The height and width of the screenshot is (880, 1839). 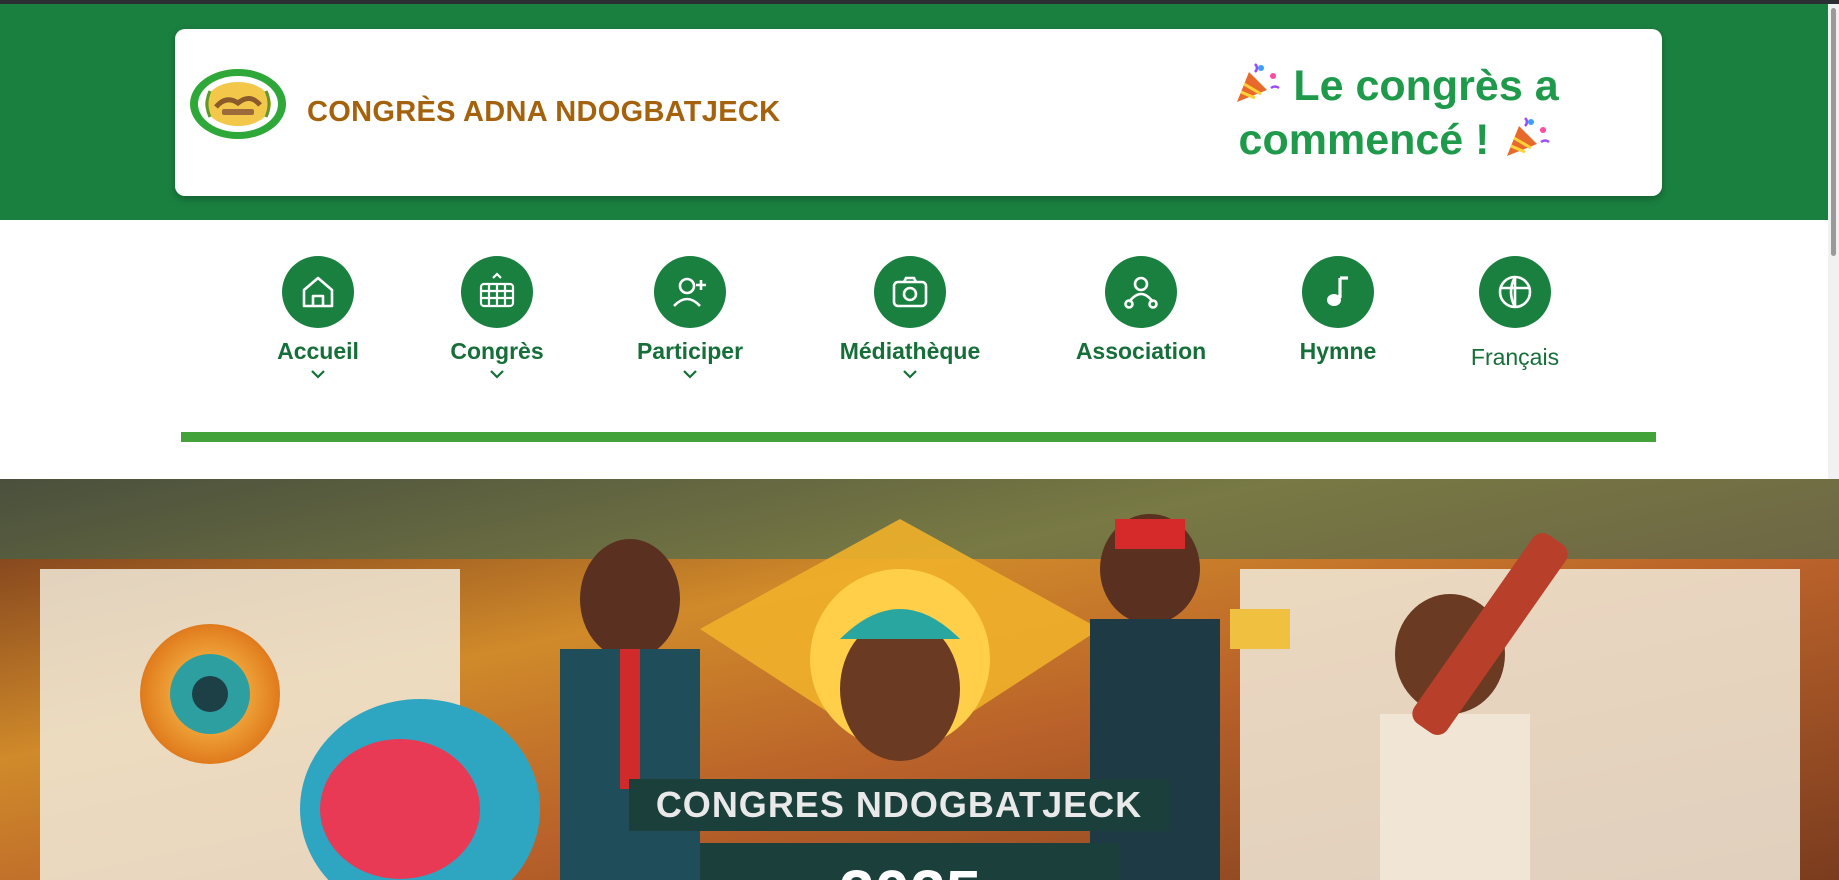 What do you see at coordinates (1515, 313) in the screenshot?
I see `nav-item-language: Français` at bounding box center [1515, 313].